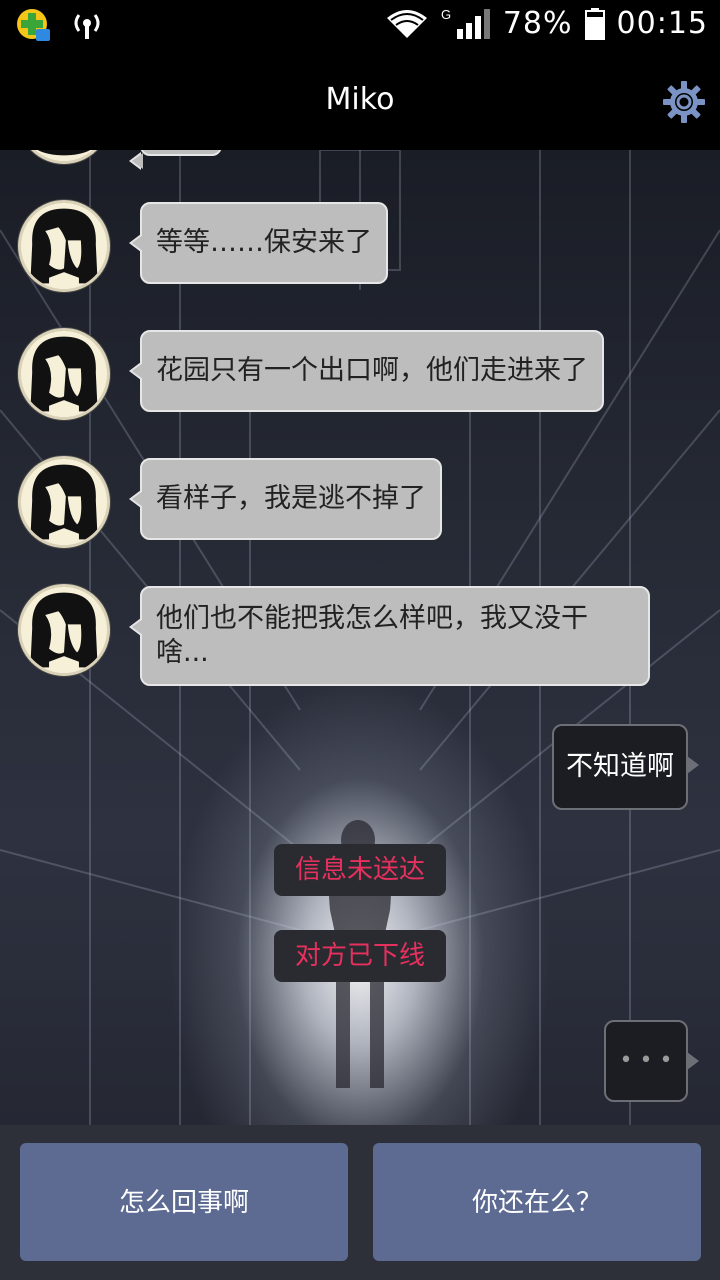  What do you see at coordinates (360, 1202) in the screenshot?
I see `reply-options-bar: 怎么回事啊 你还在么？` at bounding box center [360, 1202].